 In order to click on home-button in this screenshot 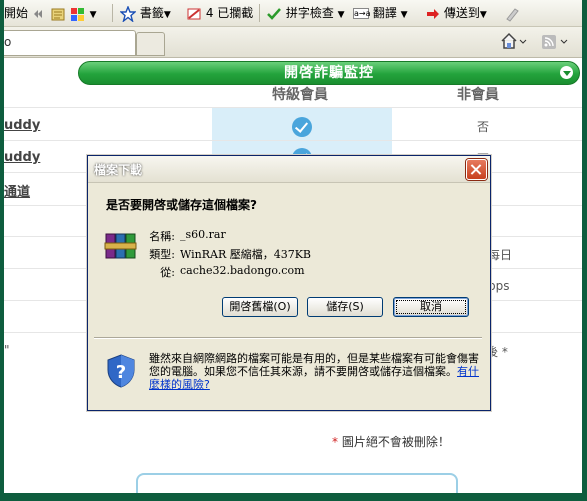, I will do `click(514, 42)`.